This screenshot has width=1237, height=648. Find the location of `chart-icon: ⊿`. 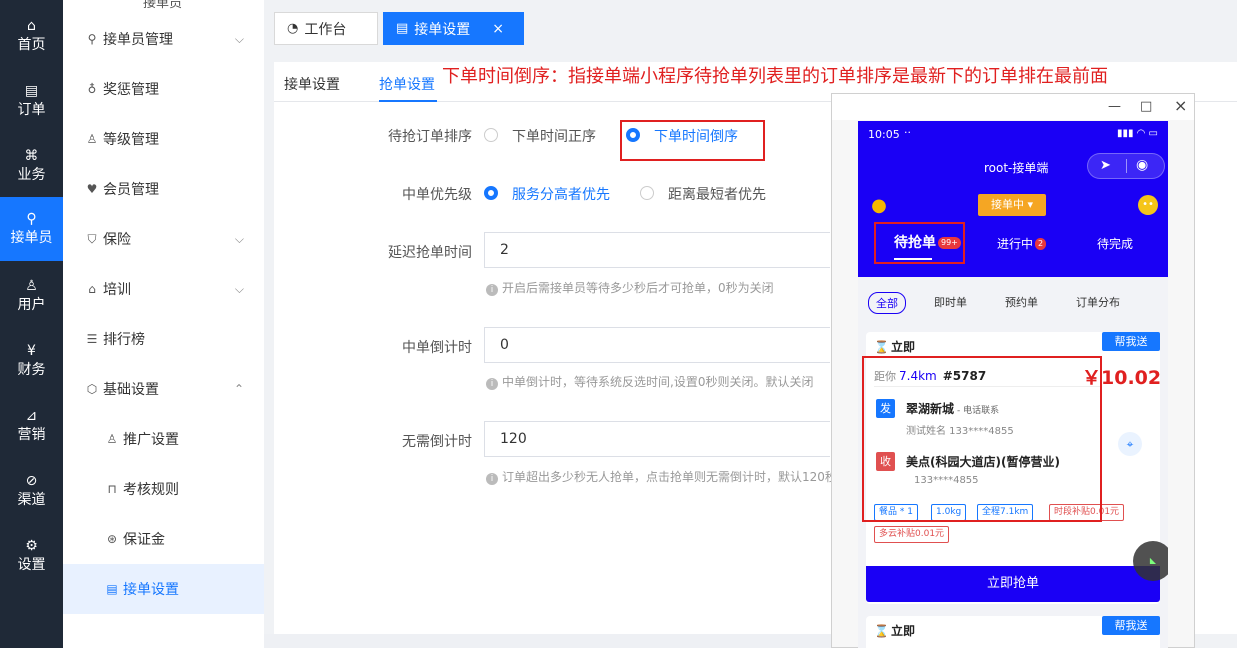

chart-icon: ⊿ is located at coordinates (31, 416).